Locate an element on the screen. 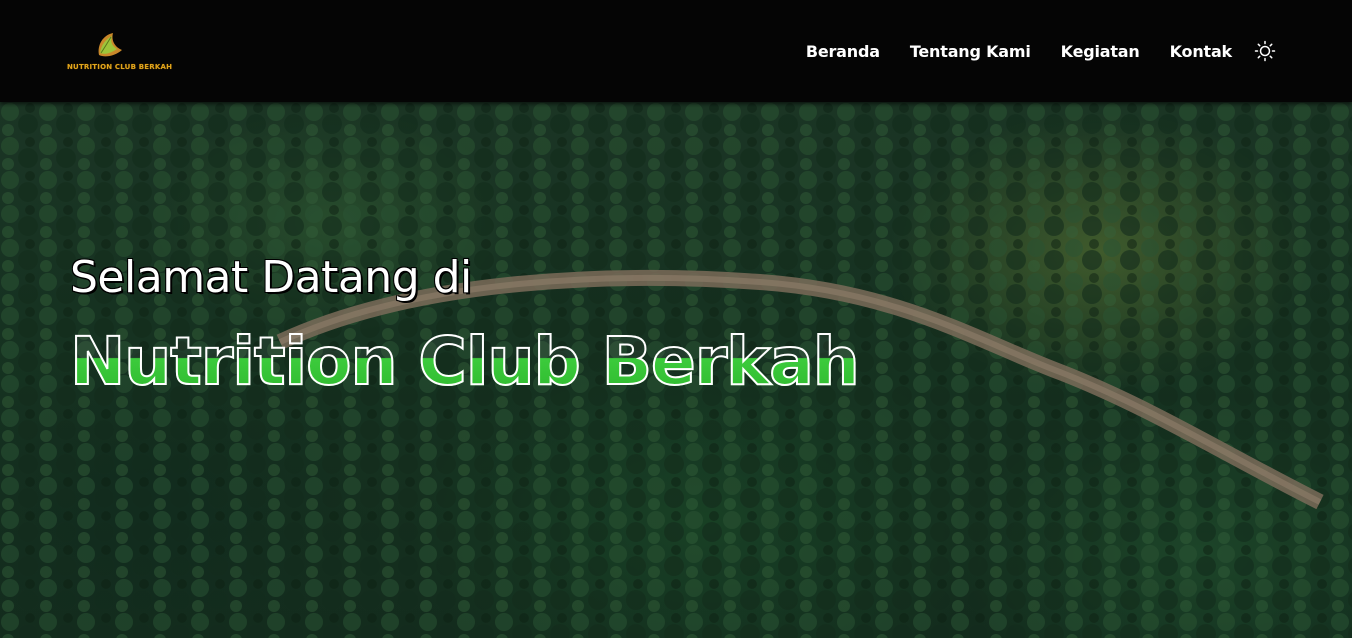  main-nav: Beranda Tentang Kami Kegiatan Kontak is located at coordinates (1041, 51).